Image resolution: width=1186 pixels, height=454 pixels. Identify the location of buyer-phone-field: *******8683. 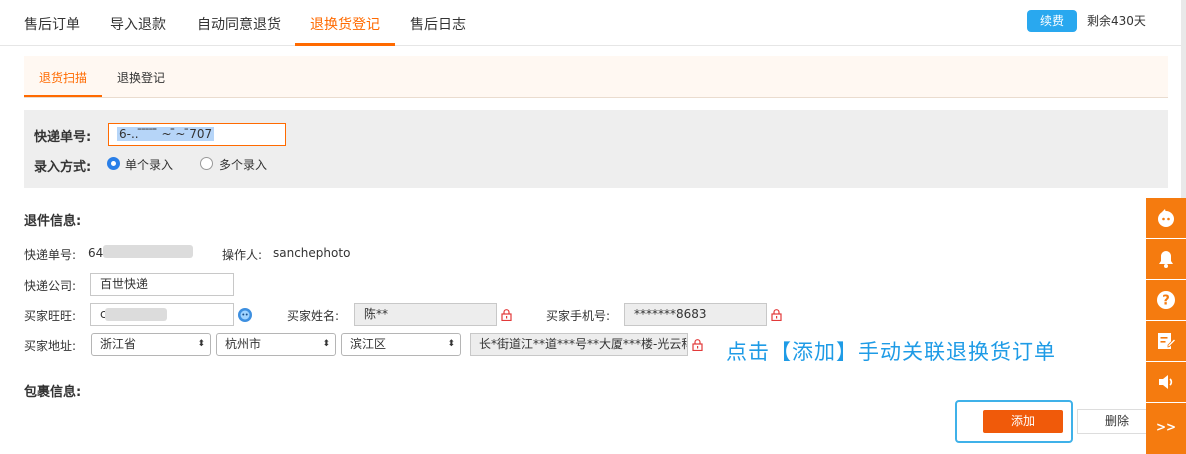
(695, 314).